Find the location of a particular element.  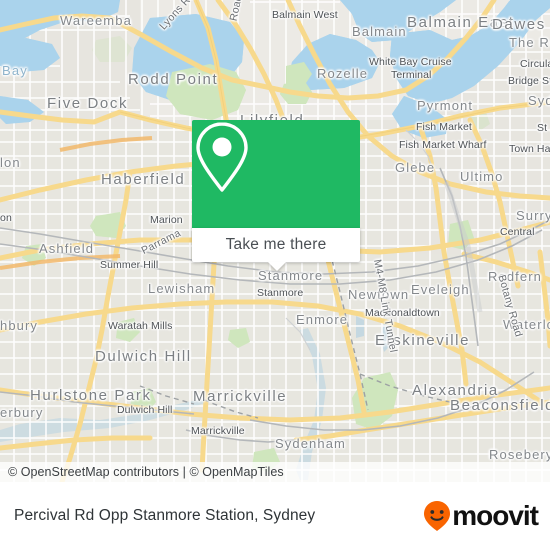

take-me-there-label: Take me there is located at coordinates (276, 244).